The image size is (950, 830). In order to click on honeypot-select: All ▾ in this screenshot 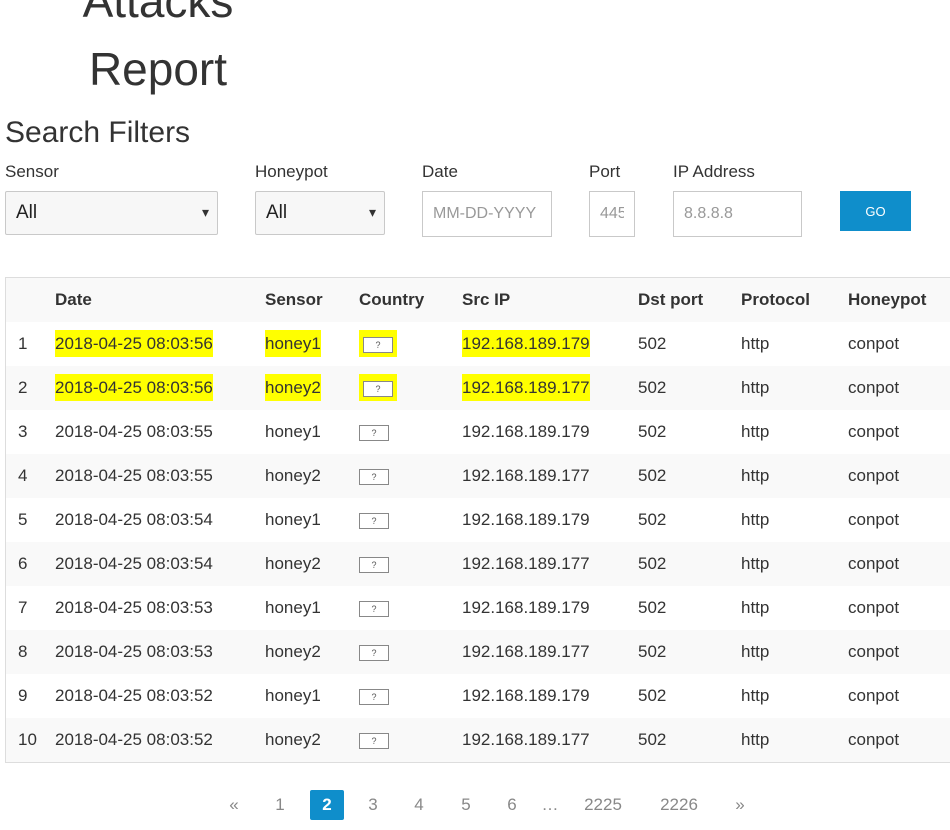, I will do `click(320, 213)`.